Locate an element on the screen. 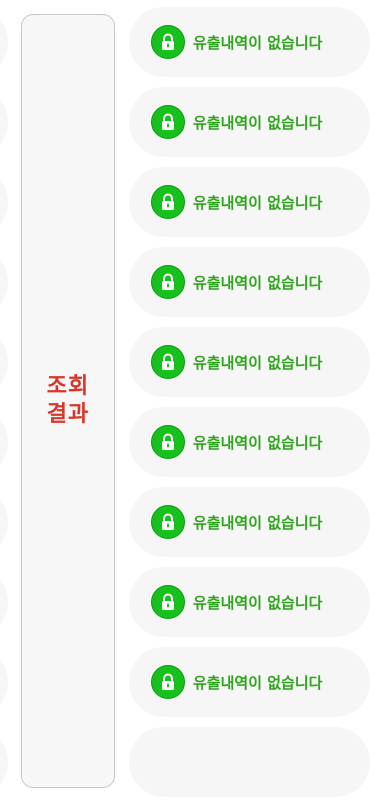 The image size is (392, 806). result-item-empty is located at coordinates (249, 762).